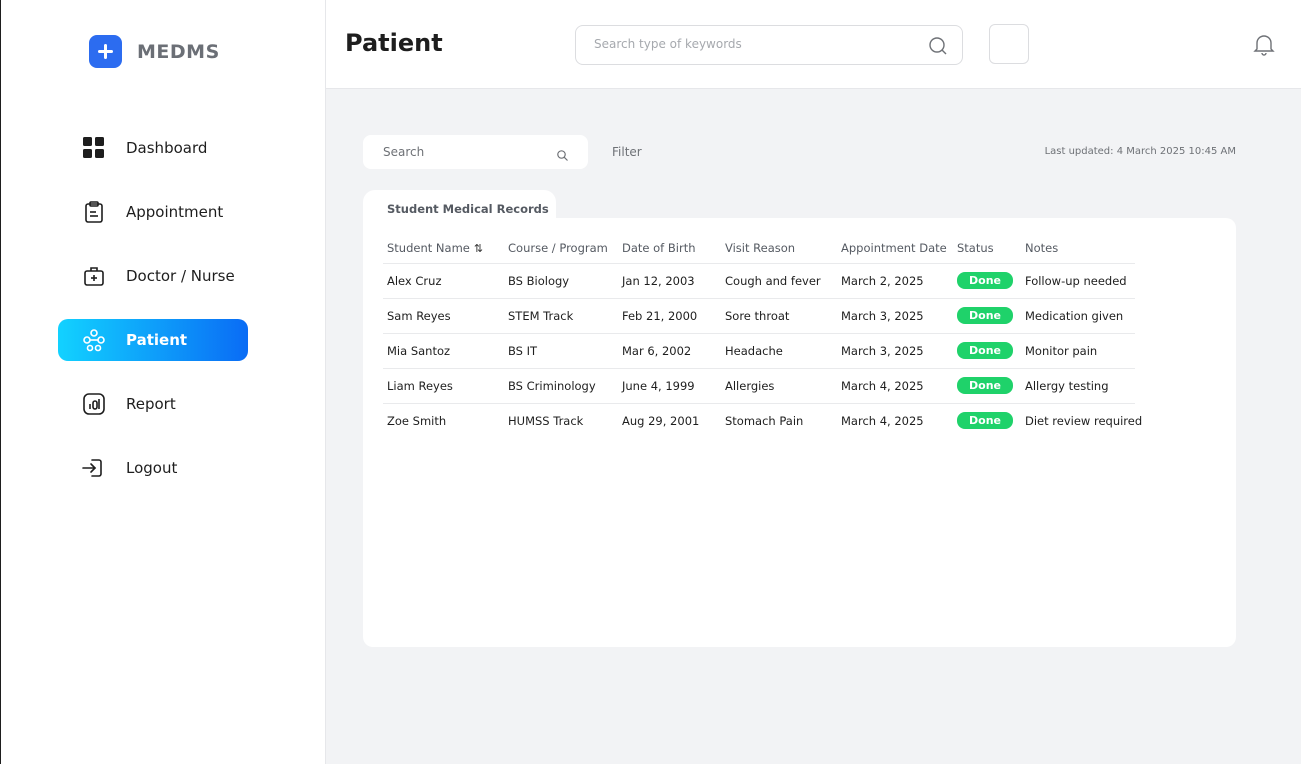 Image resolution: width=1301 pixels, height=764 pixels. What do you see at coordinates (779, 249) in the screenshot?
I see `column-header-visit-reason: Visit Reason` at bounding box center [779, 249].